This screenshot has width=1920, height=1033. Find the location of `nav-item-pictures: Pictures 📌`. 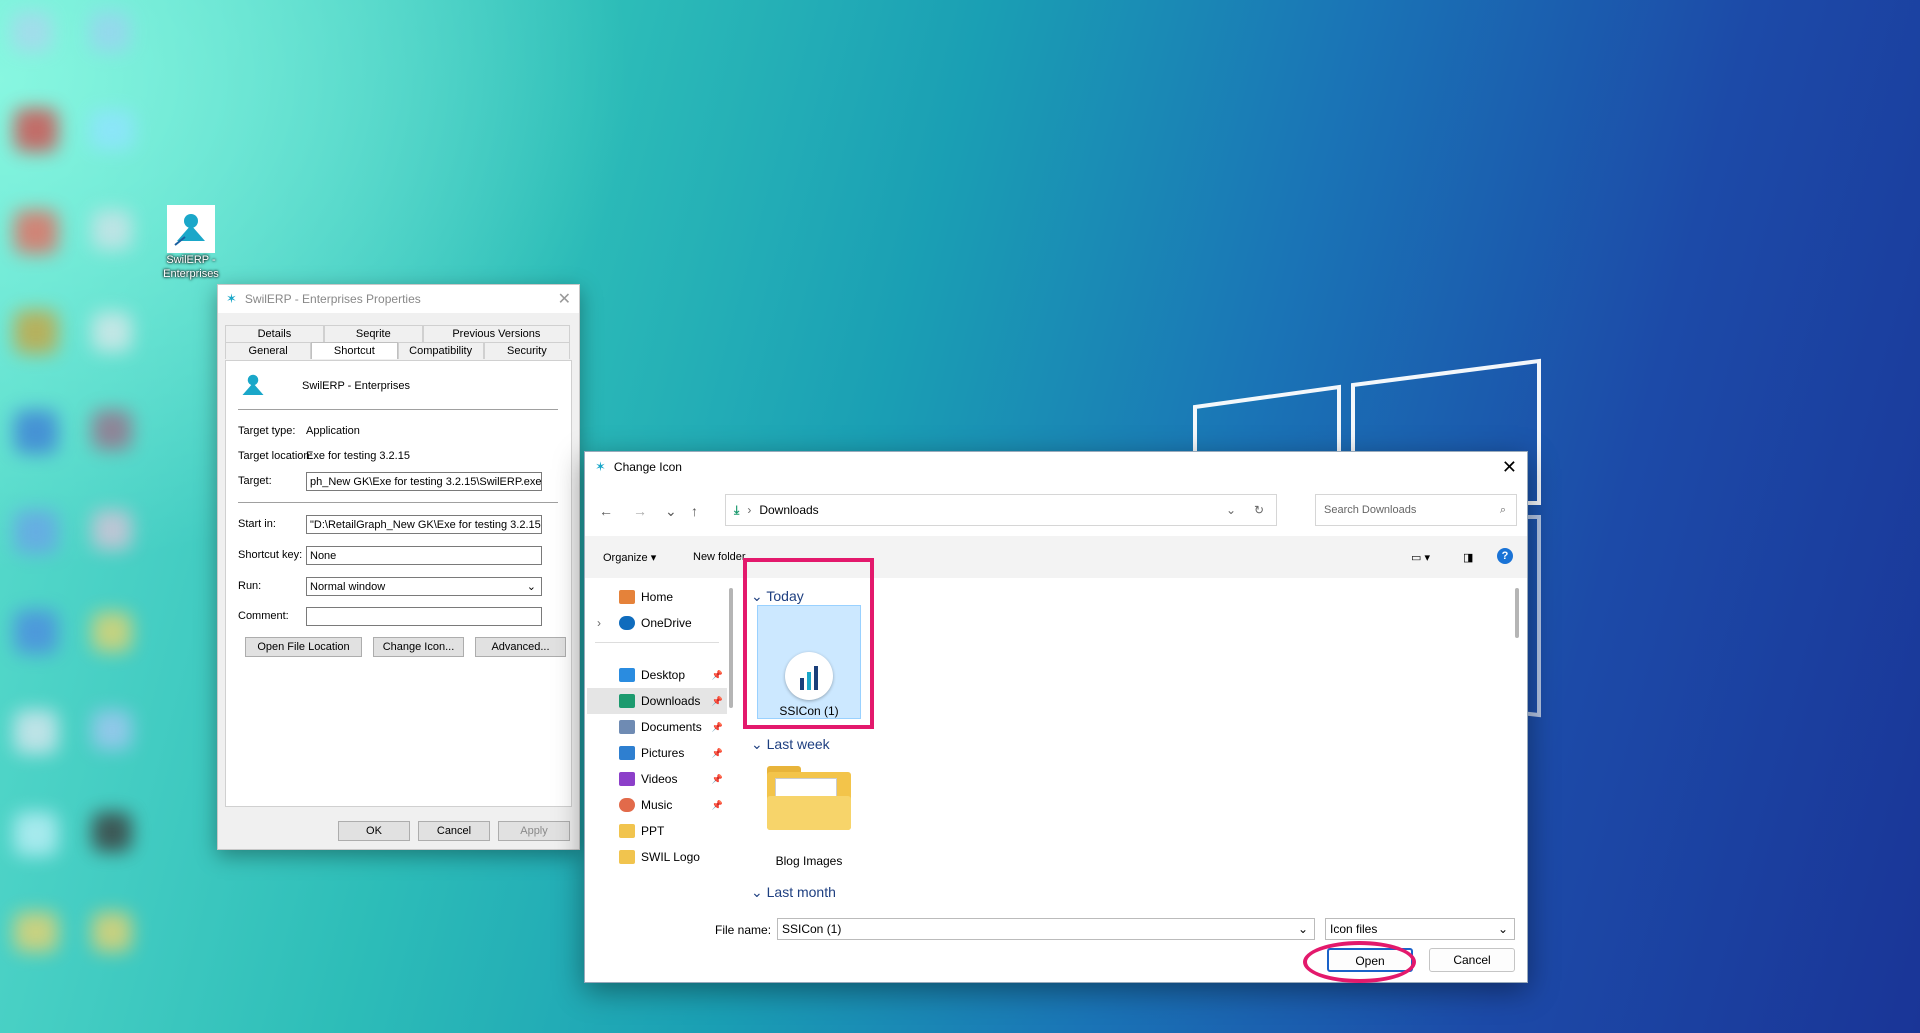

nav-item-pictures: Pictures 📌 is located at coordinates (657, 753).